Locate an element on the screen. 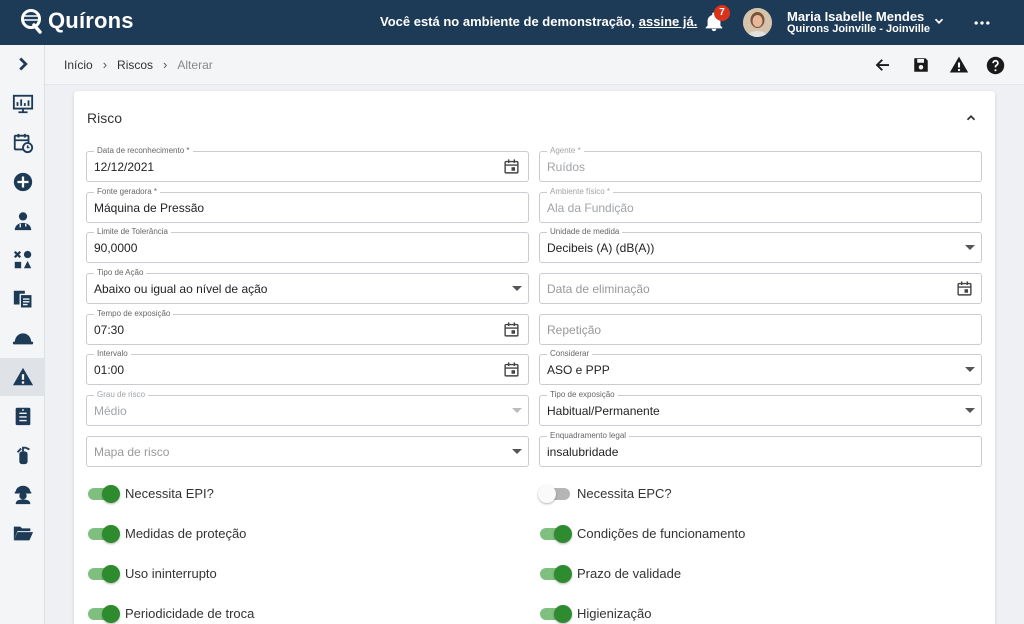  card-title: Risco is located at coordinates (105, 118).